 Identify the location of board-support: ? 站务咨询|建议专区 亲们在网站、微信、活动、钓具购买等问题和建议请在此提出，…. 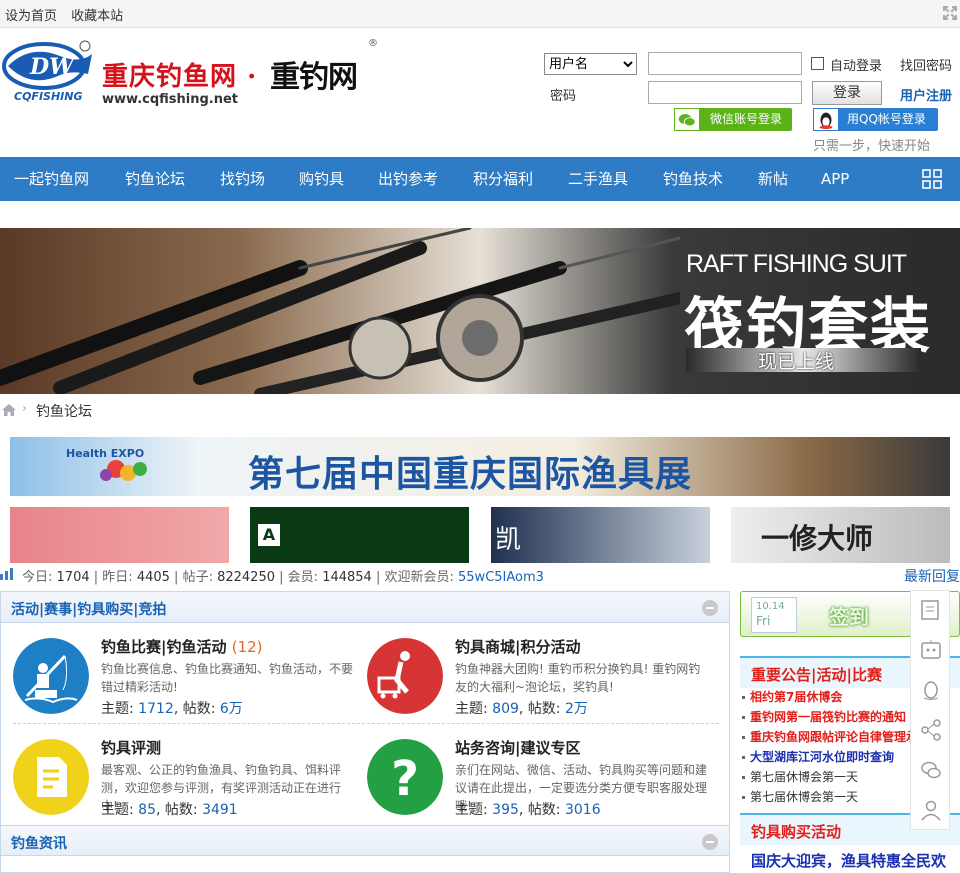
(531, 774).